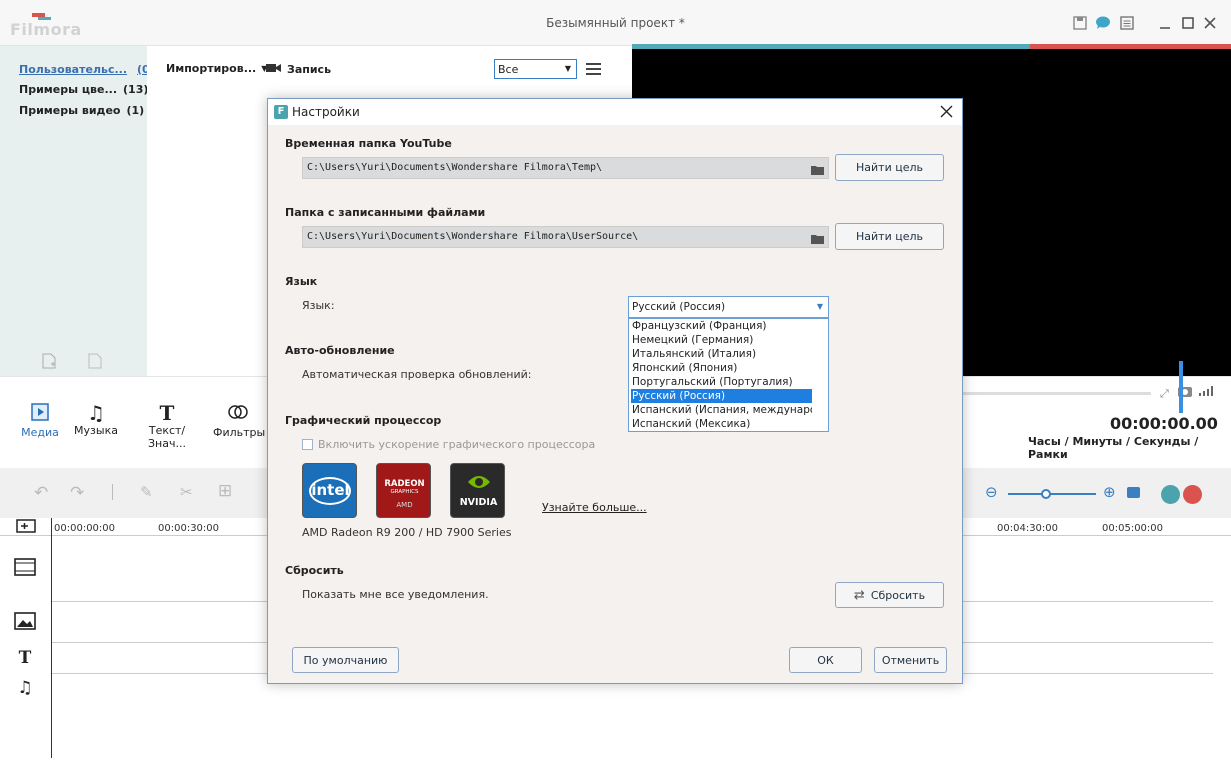  What do you see at coordinates (85, 528) in the screenshot?
I see `ruler-label: 00:00:00:00` at bounding box center [85, 528].